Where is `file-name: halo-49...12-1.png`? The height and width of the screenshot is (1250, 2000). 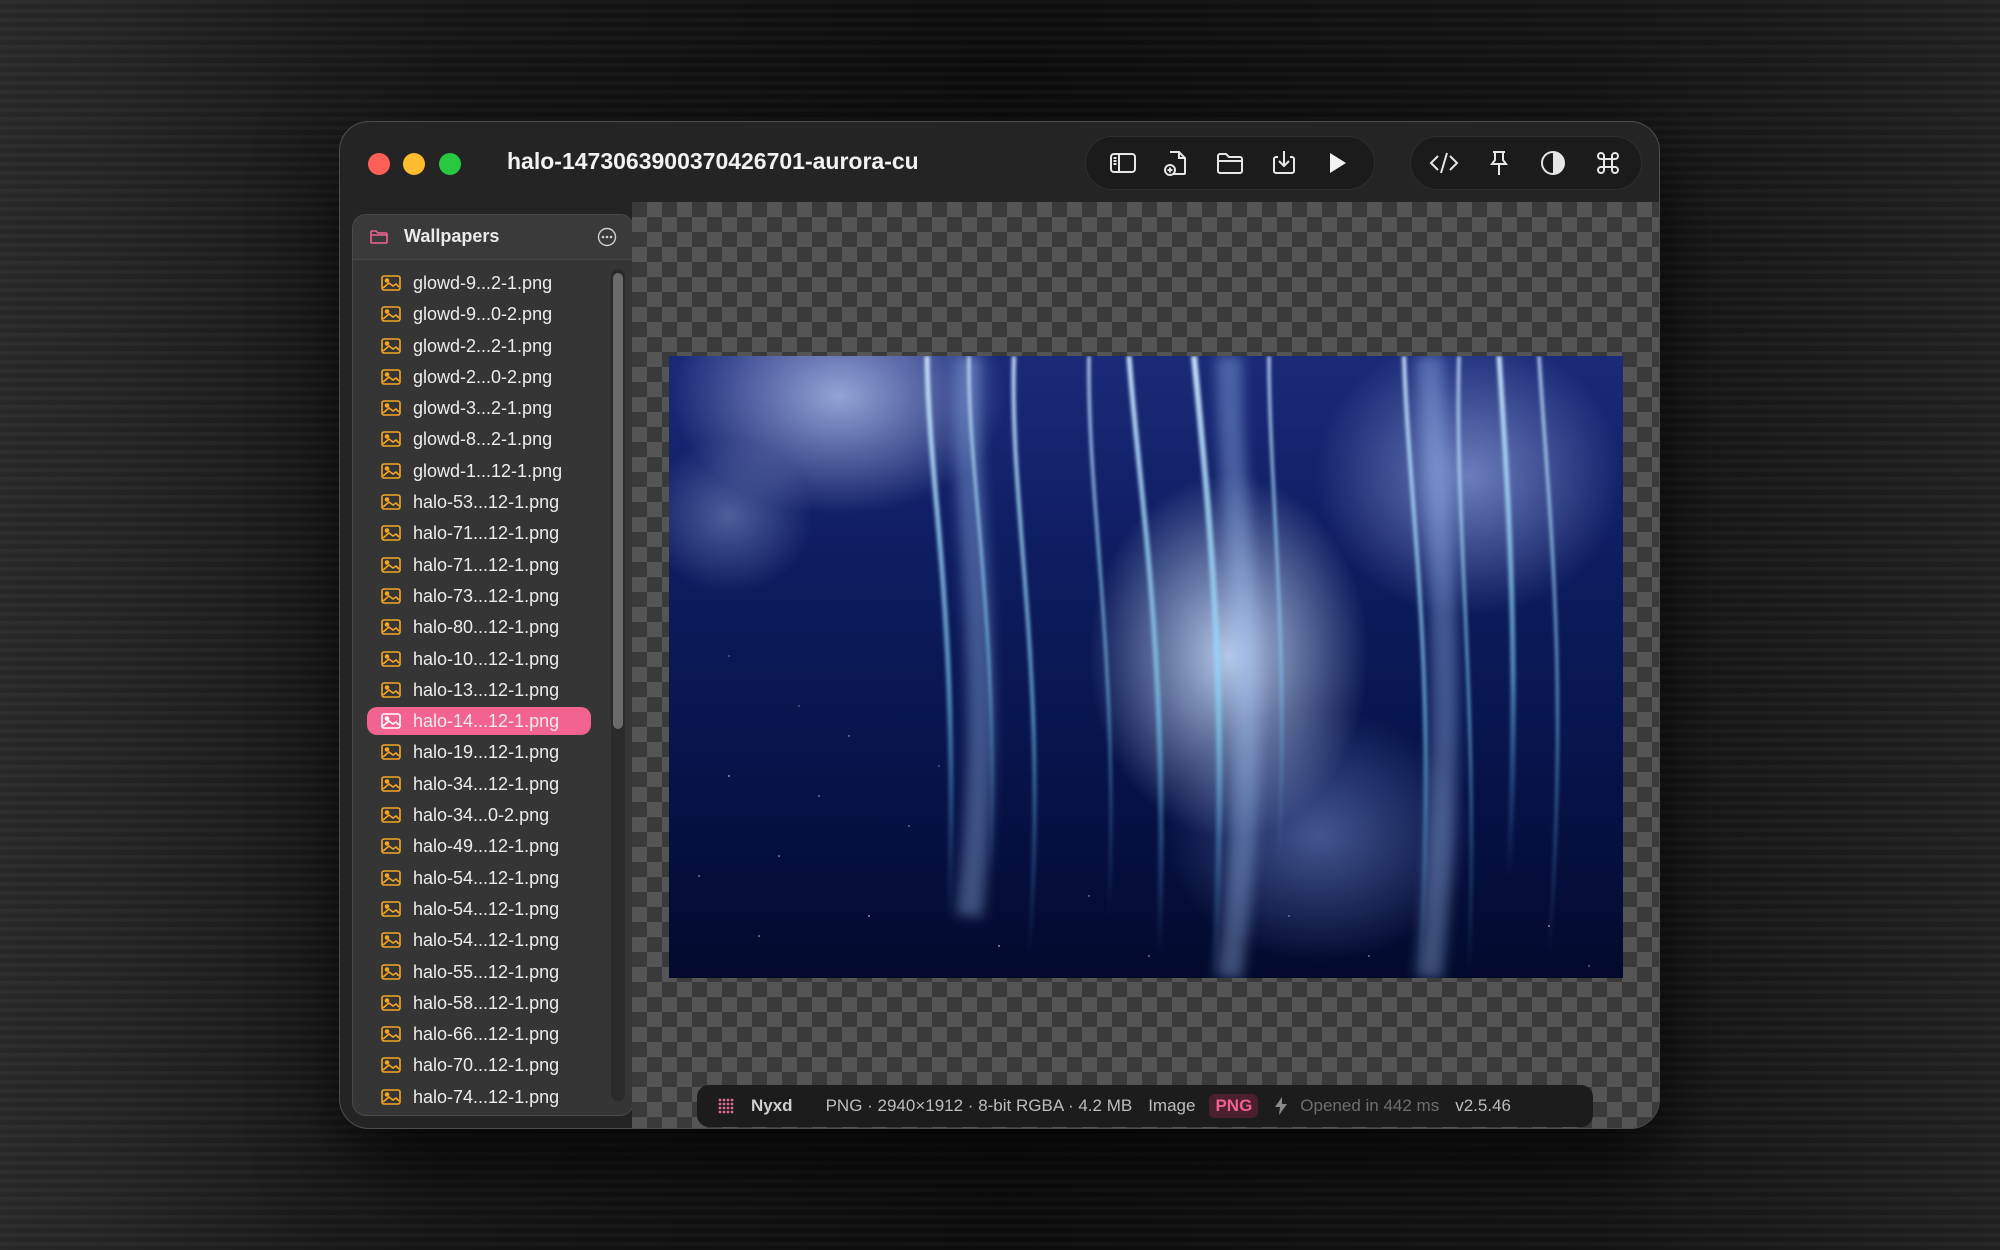 file-name: halo-49...12-1.png is located at coordinates (486, 846).